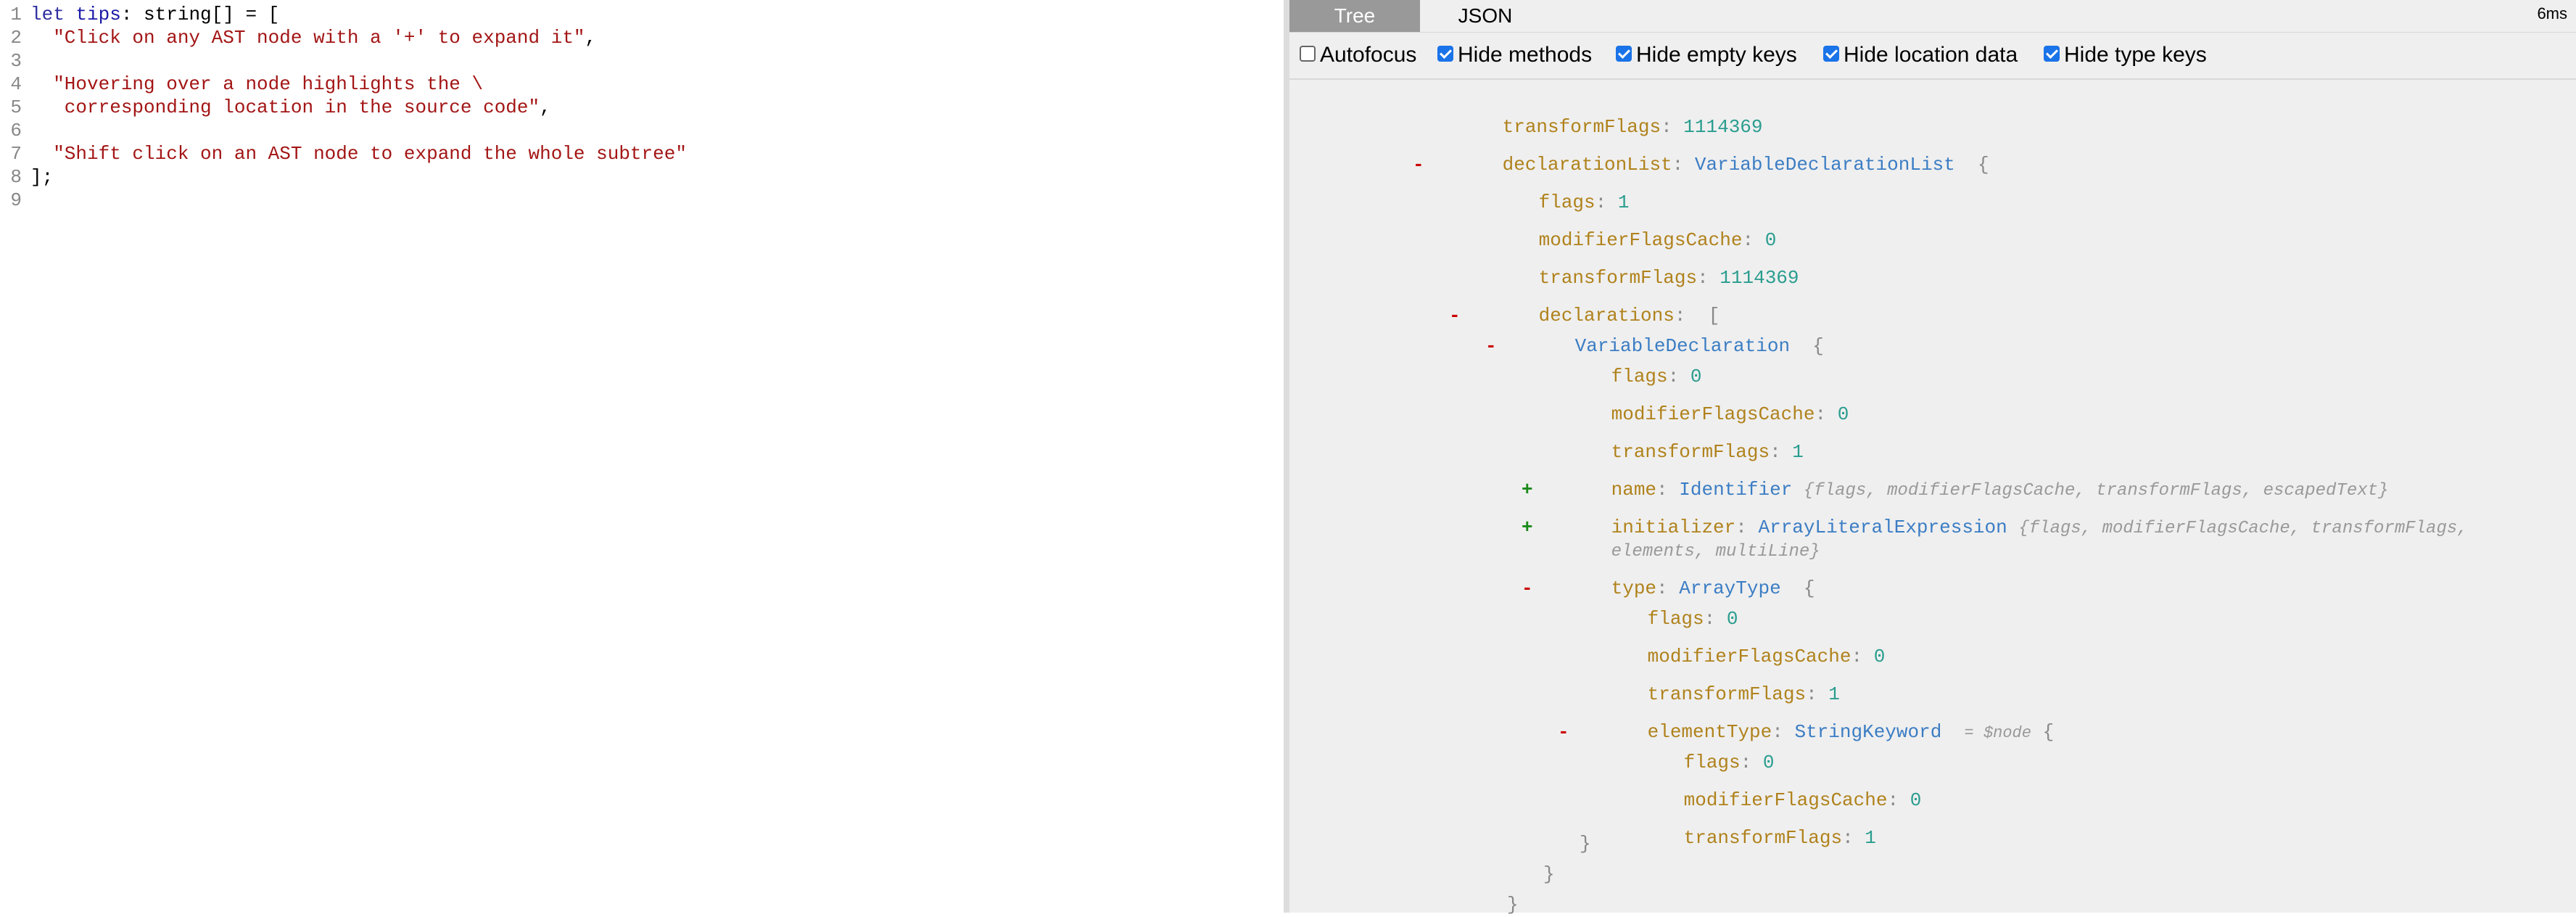 The height and width of the screenshot is (917, 2576). What do you see at coordinates (1286, 456) in the screenshot?
I see `pane-divider` at bounding box center [1286, 456].